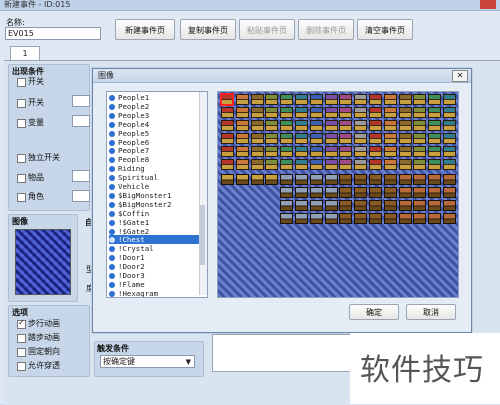  Describe the element at coordinates (154, 195) in the screenshot. I see `file-list-item: $BigMonster1` at that location.